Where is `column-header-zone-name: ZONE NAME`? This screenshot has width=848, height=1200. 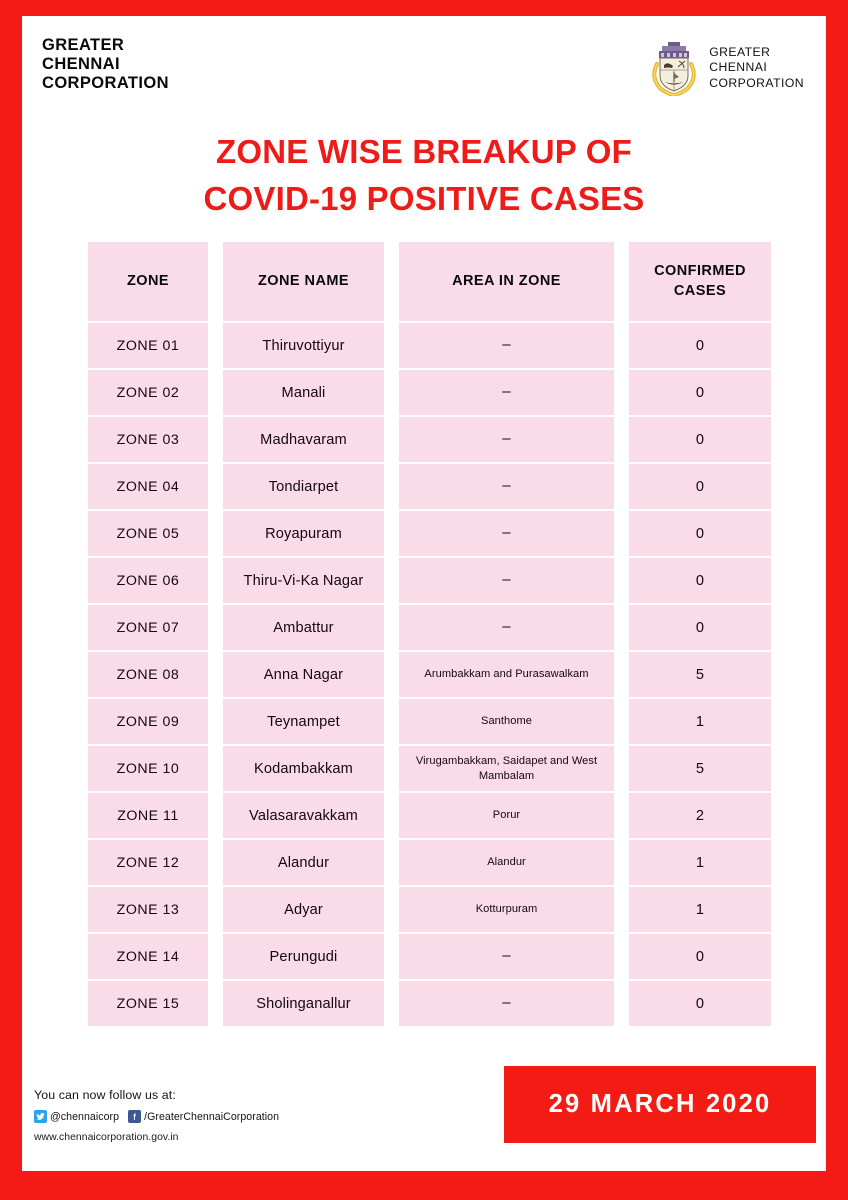 column-header-zone-name: ZONE NAME is located at coordinates (303, 281).